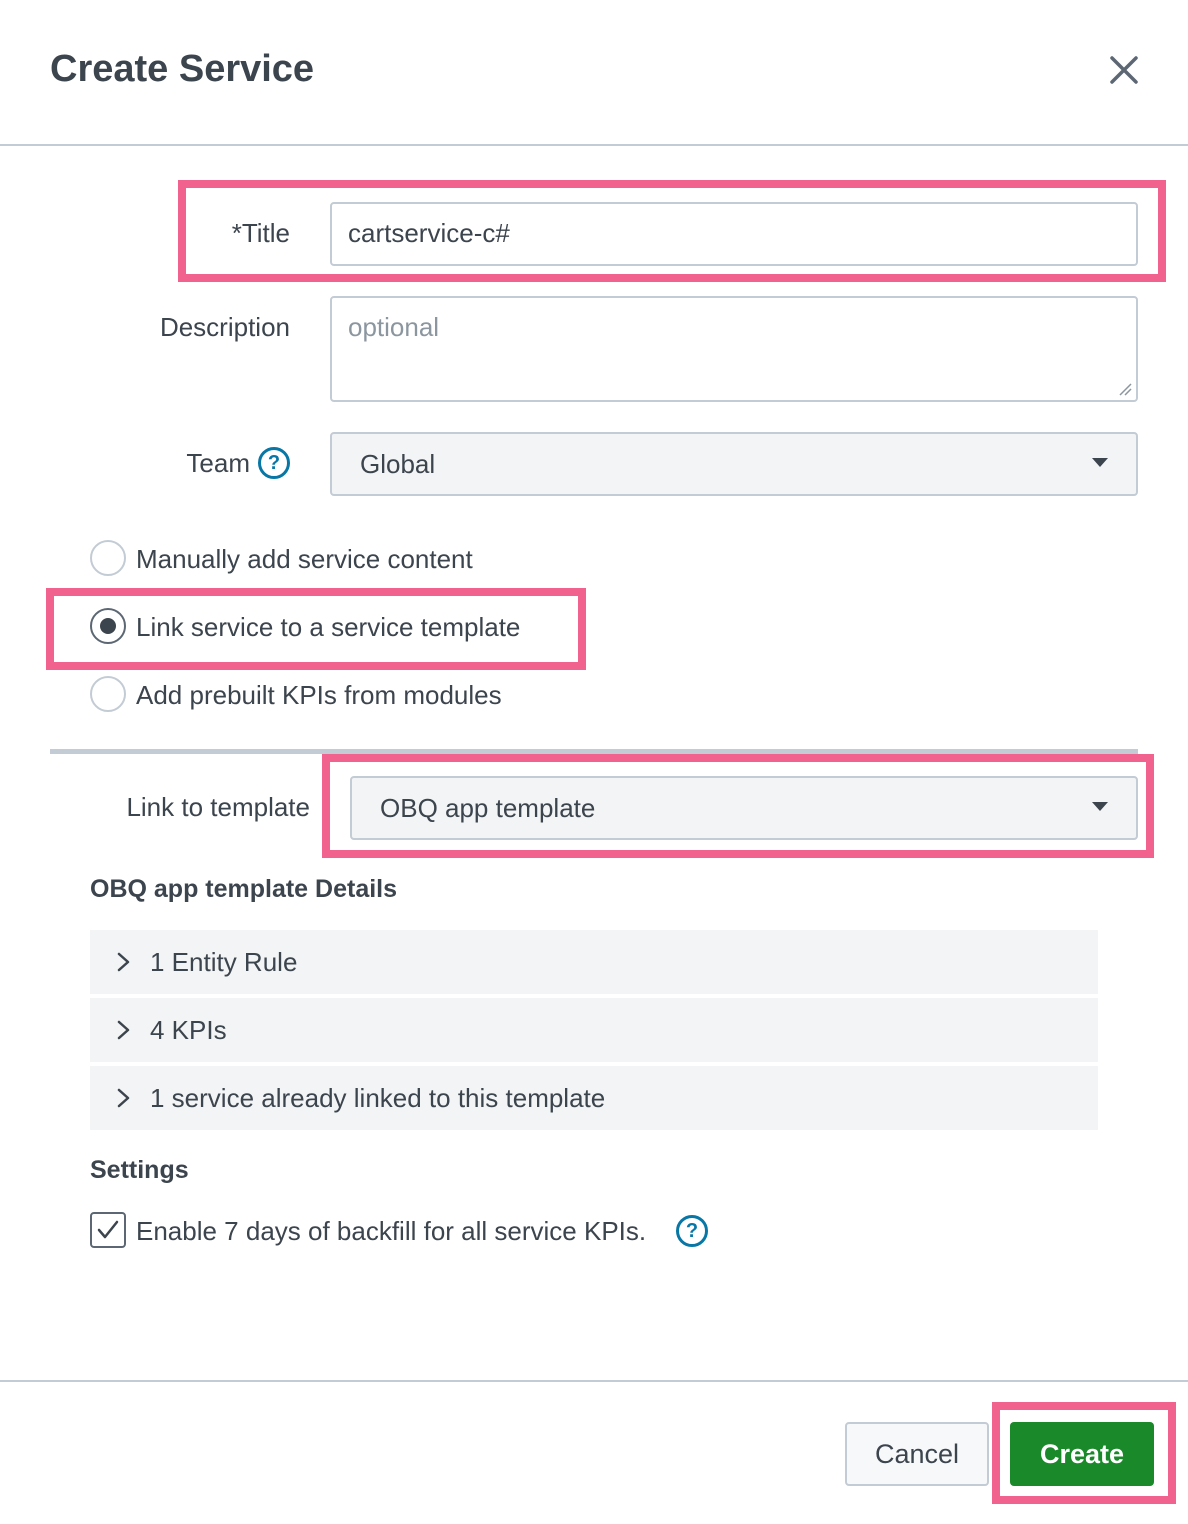  I want to click on section-divider, so click(594, 751).